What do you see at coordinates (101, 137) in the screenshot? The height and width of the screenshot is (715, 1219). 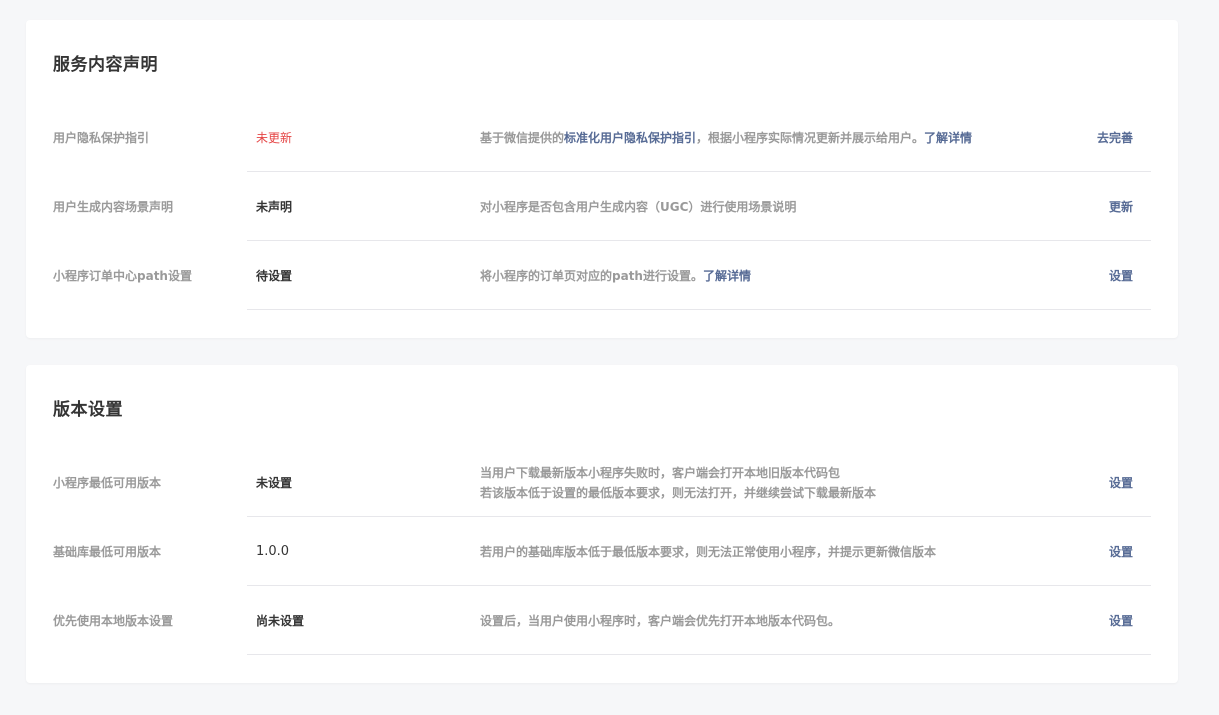 I see `privacy-guide-label: 用户隐私保护指引` at bounding box center [101, 137].